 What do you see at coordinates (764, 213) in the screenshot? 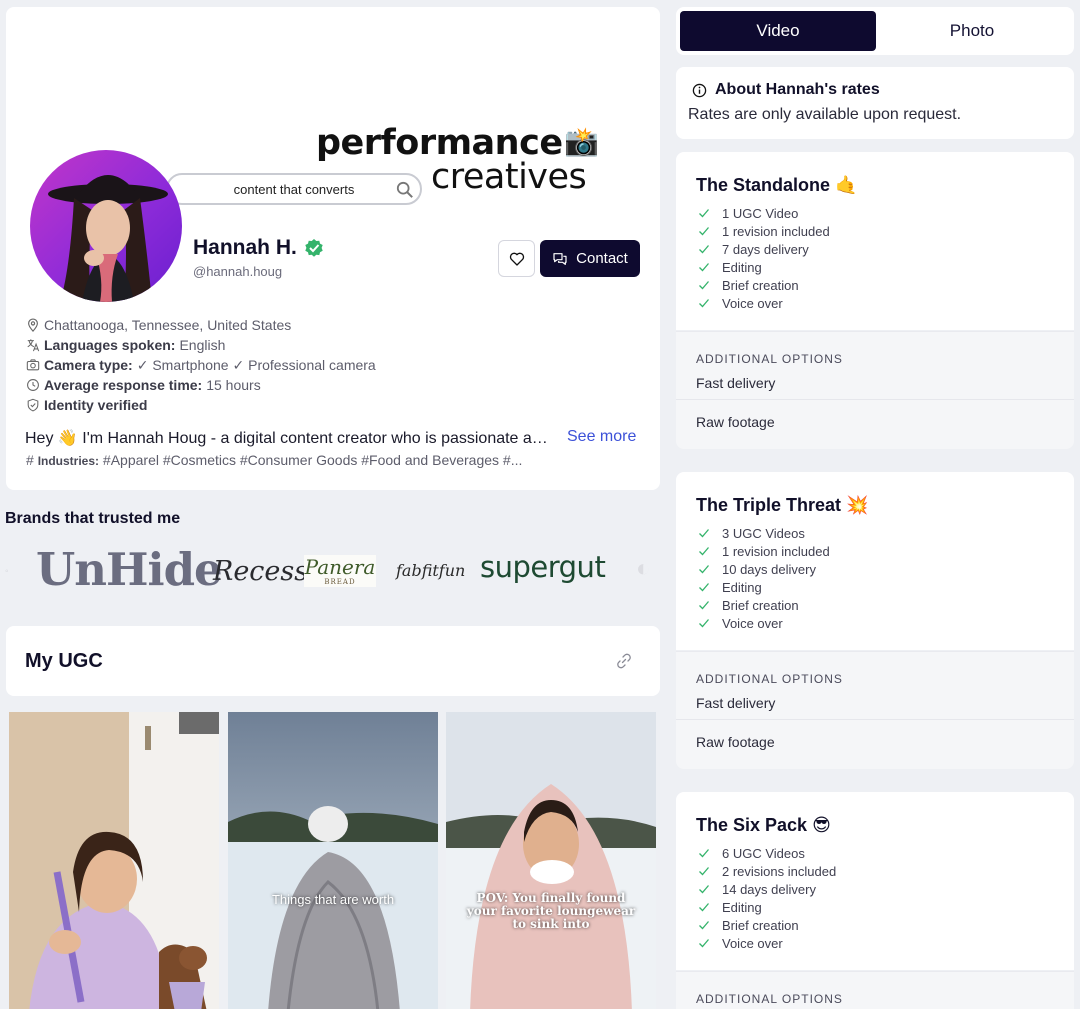
I see `package-feature: 1 UGC Video` at bounding box center [764, 213].